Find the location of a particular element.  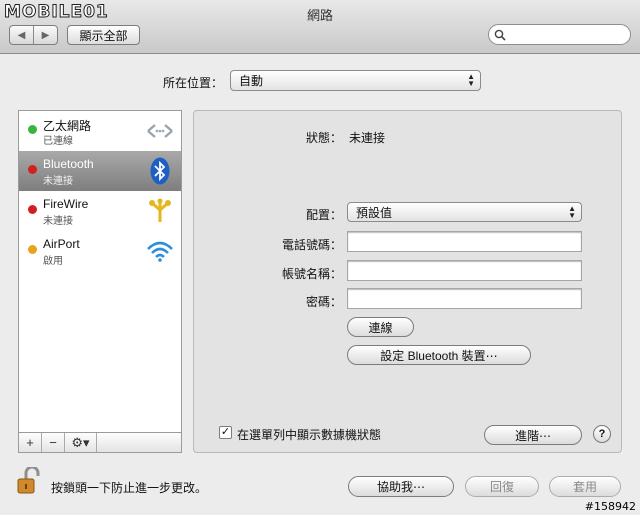

show-modem-status-checkbox: ✓ is located at coordinates (225, 432).